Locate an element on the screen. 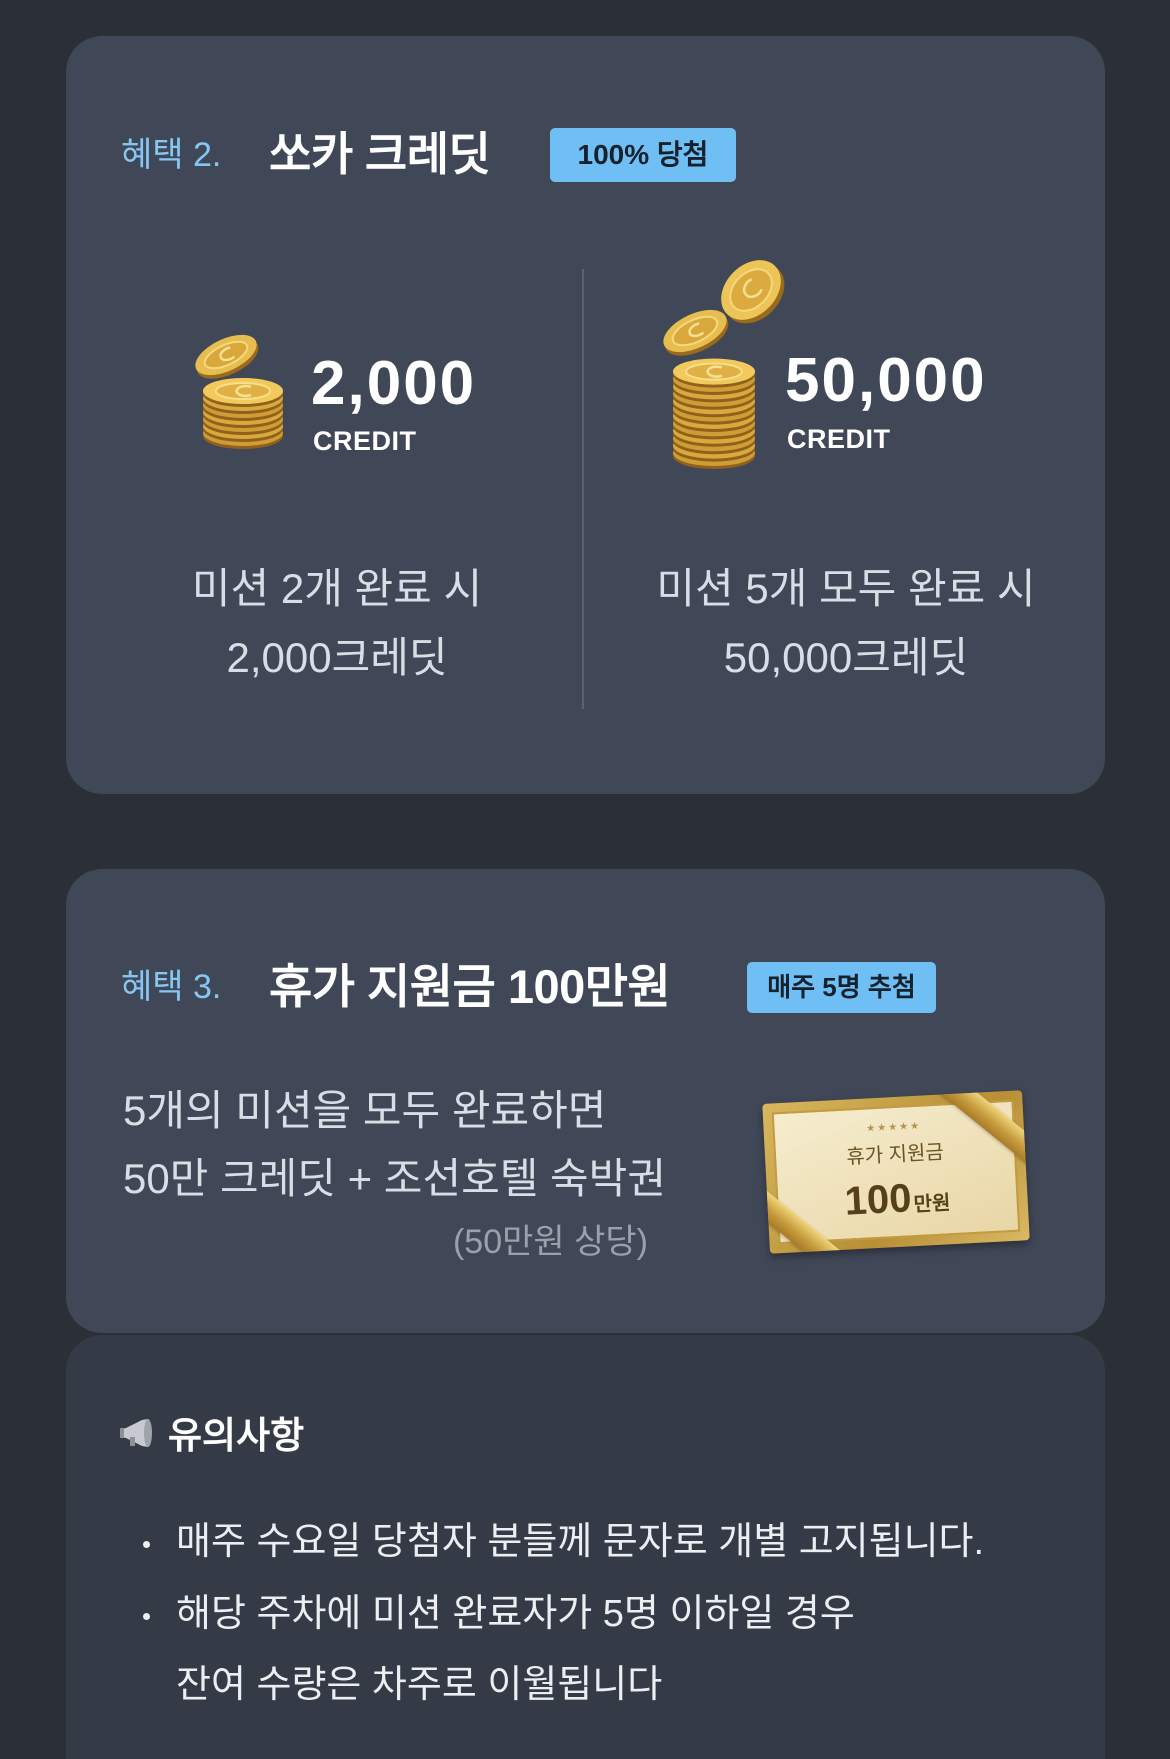 The height and width of the screenshot is (1759, 1170). benefit-title: 휴가 지원금 100만원 is located at coordinates (470, 986).